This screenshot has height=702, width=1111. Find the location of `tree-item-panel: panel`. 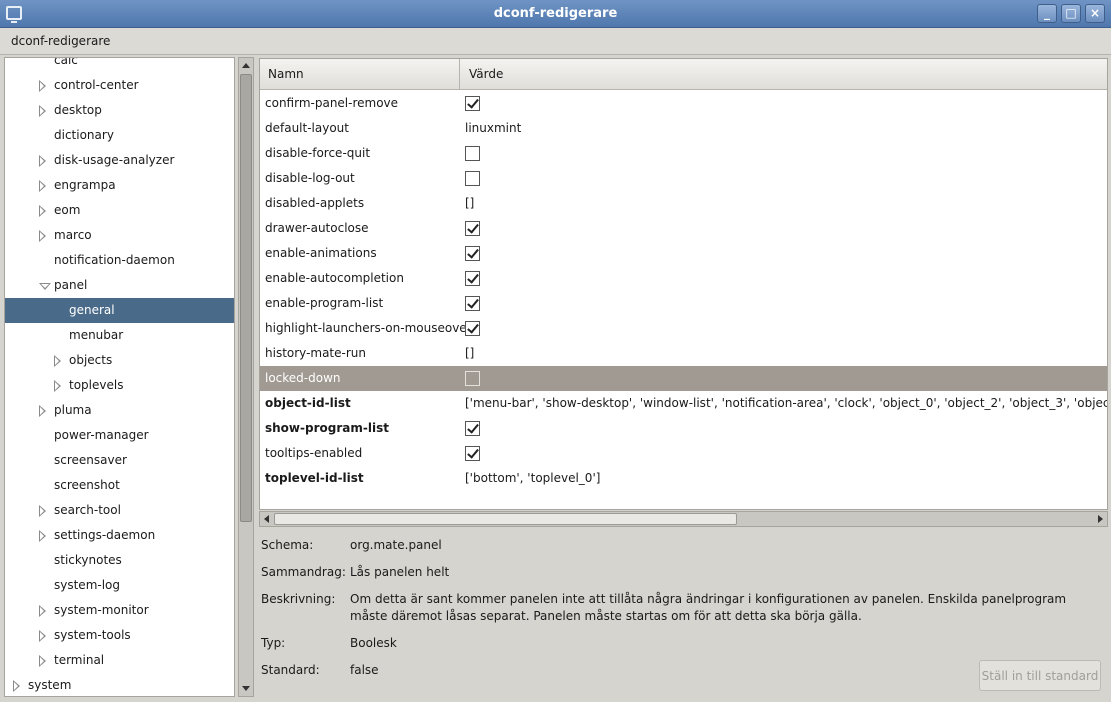

tree-item-panel: panel is located at coordinates (119, 285).